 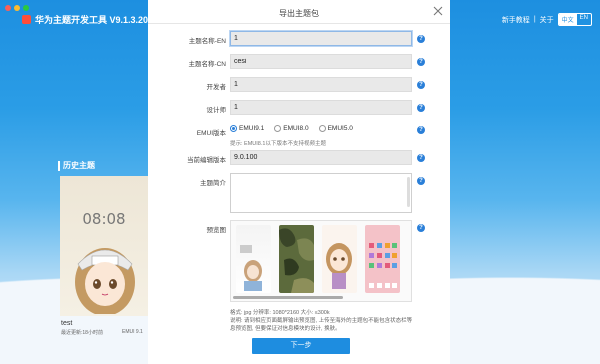 I want to click on preview-gallery, so click(x=321, y=261).